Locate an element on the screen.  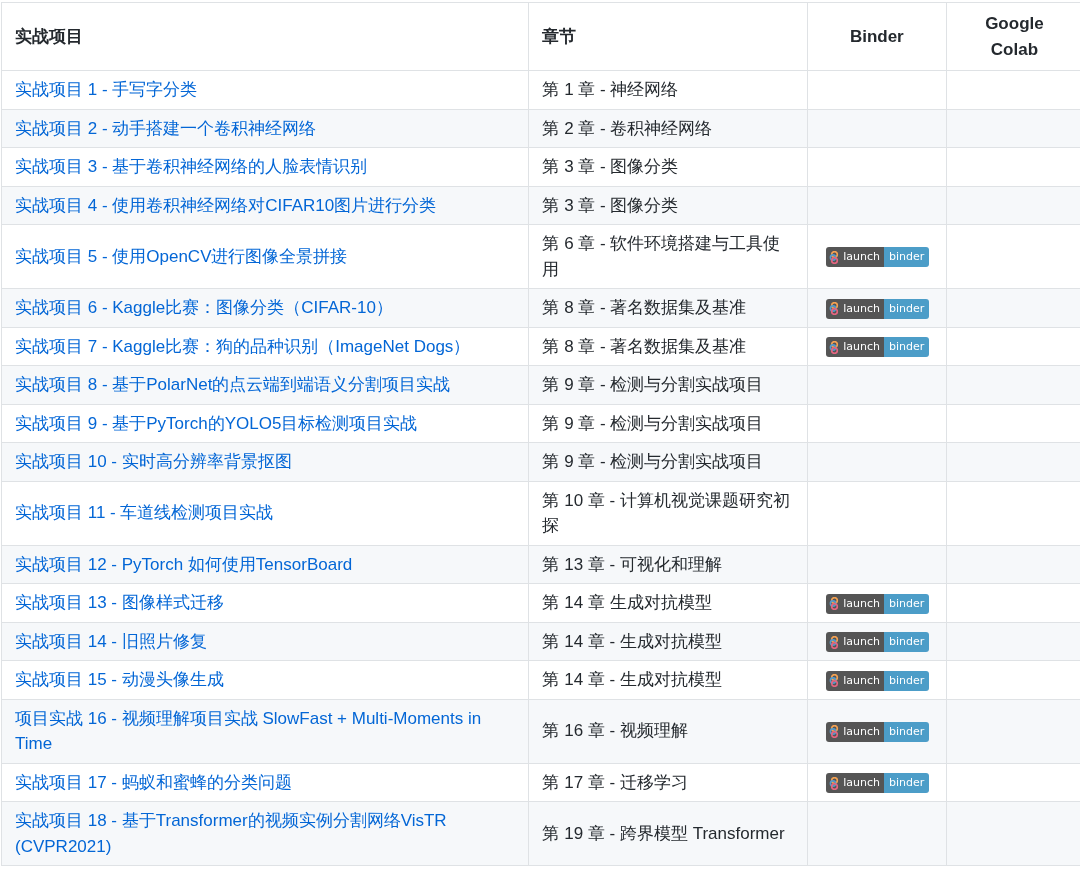
project-link: 实战项目 12 - PyTorch 如何使用TensorBoard is located at coordinates (265, 564).